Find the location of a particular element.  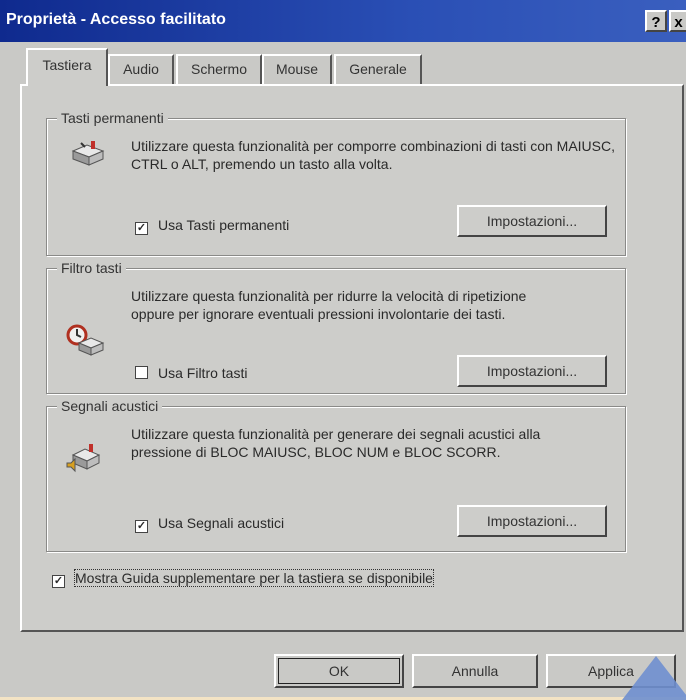

tab-audio: Audio is located at coordinates (141, 69).